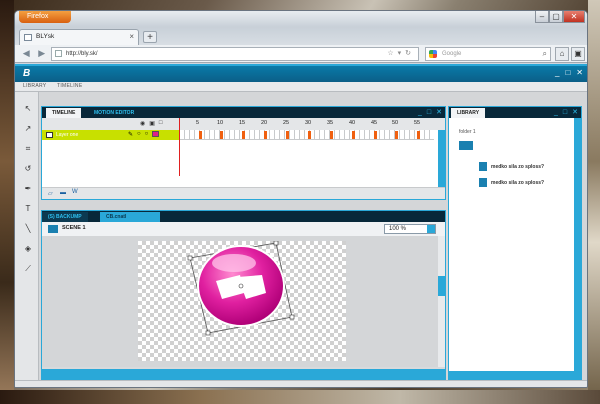  What do you see at coordinates (578, 54) in the screenshot?
I see `sidebar-icon: ▣` at bounding box center [578, 54].